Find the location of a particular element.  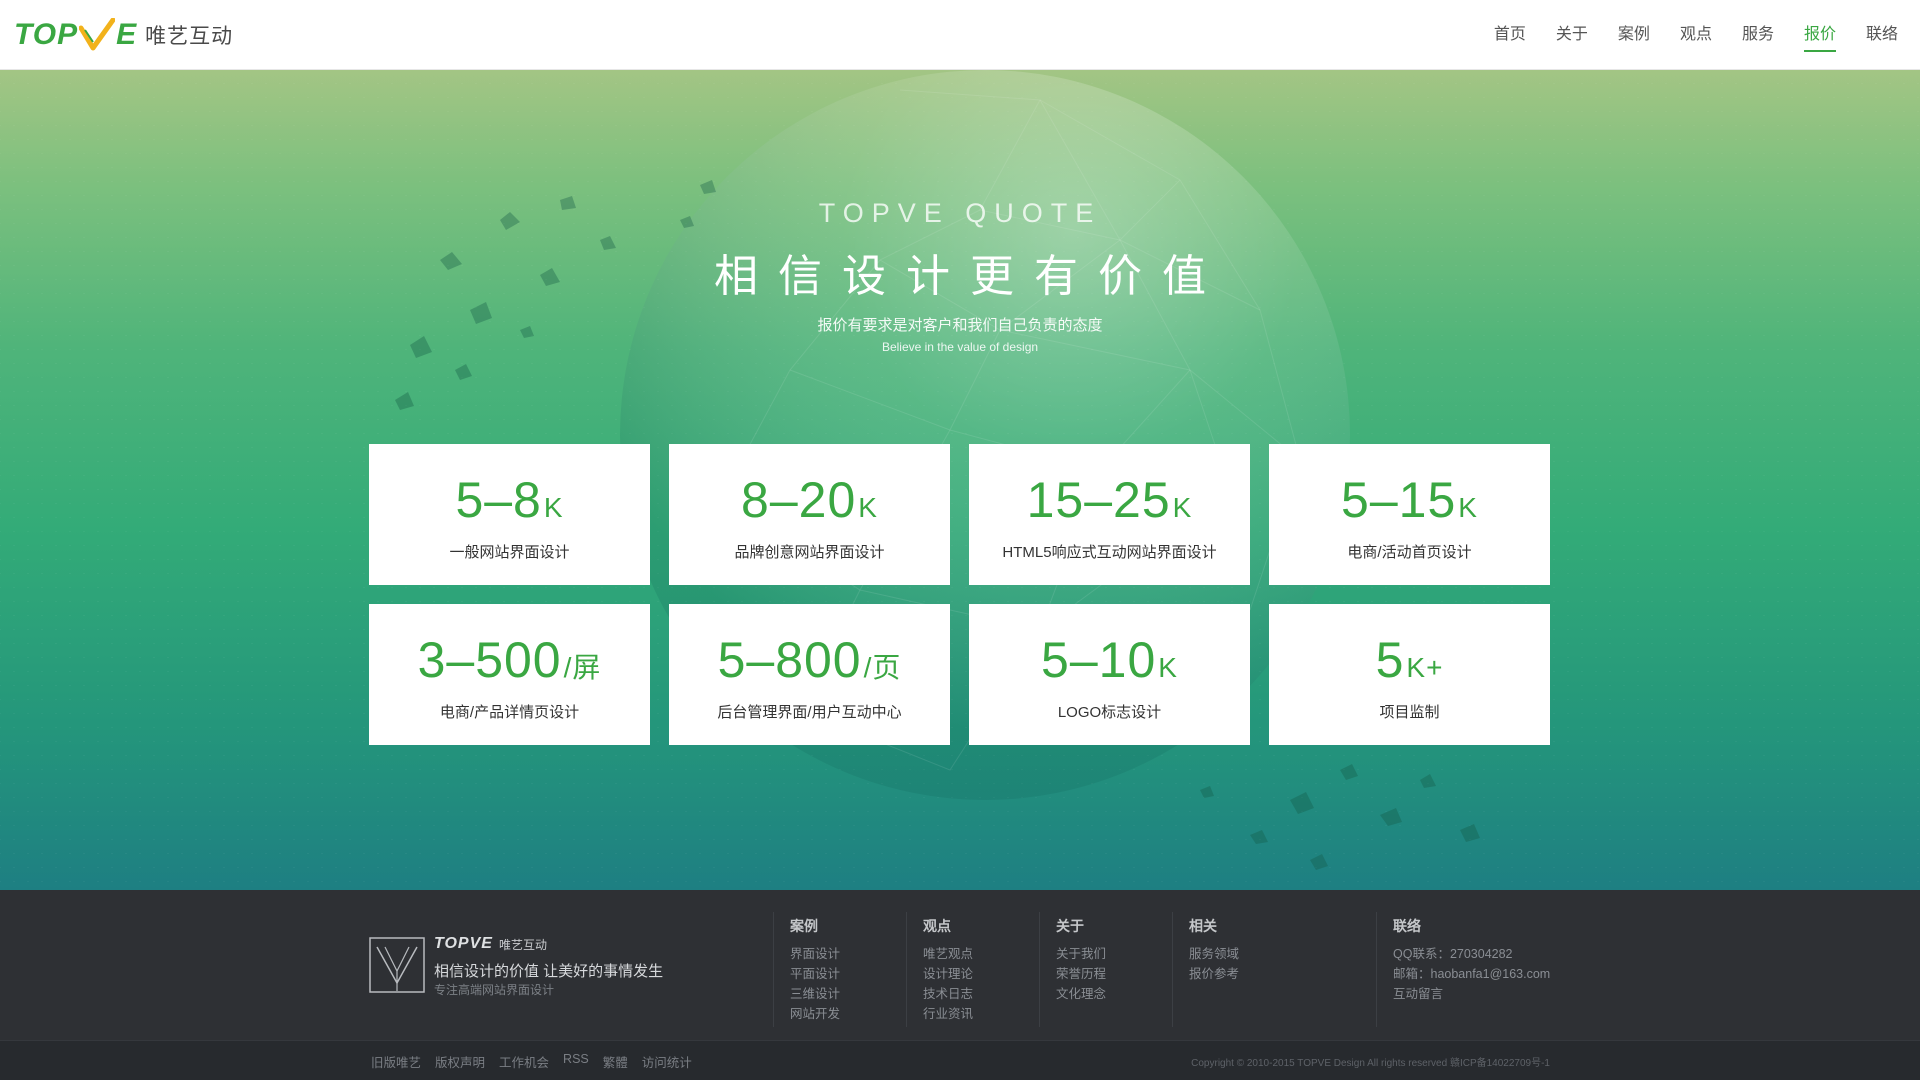

price-value: 3–500/屏 is located at coordinates (509, 664).